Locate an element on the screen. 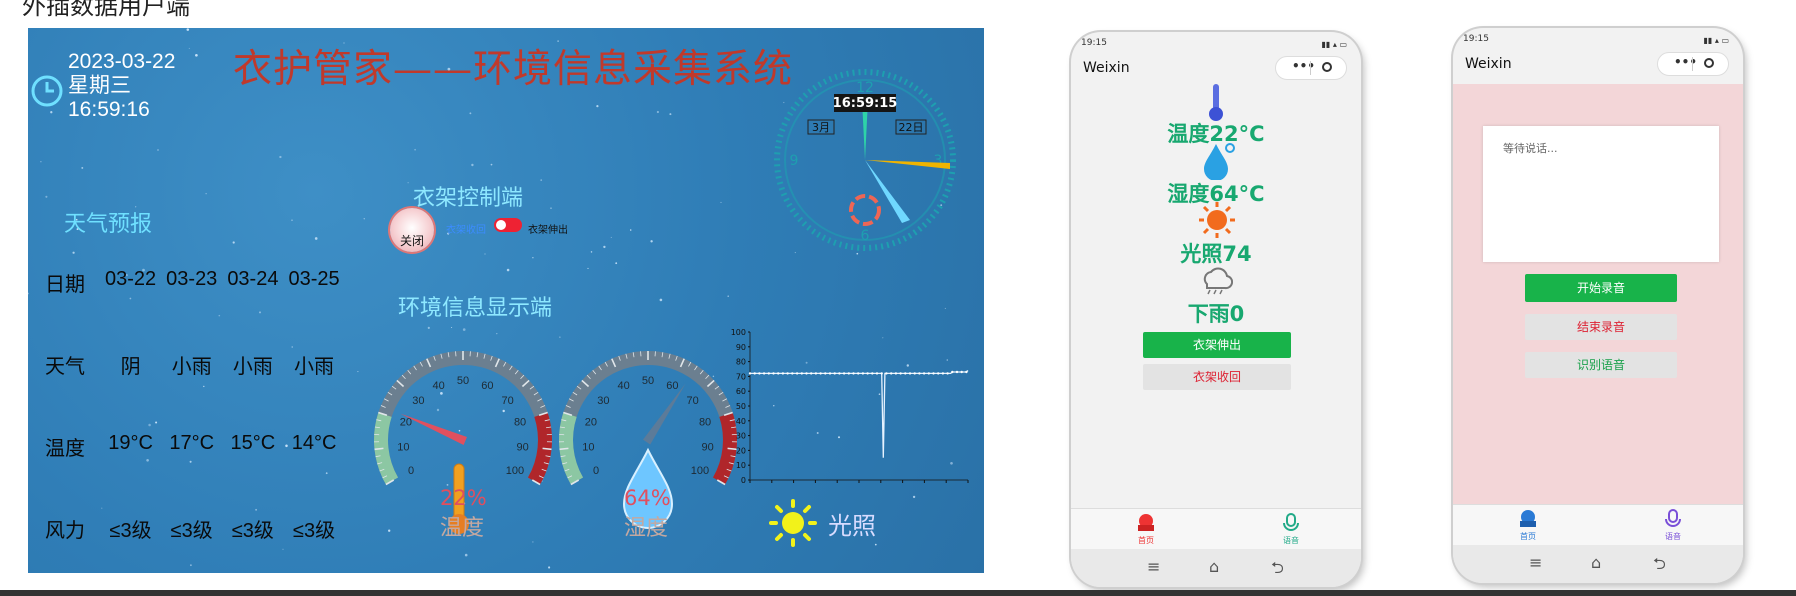  weather-cell: 03-24 is located at coordinates (253, 279).